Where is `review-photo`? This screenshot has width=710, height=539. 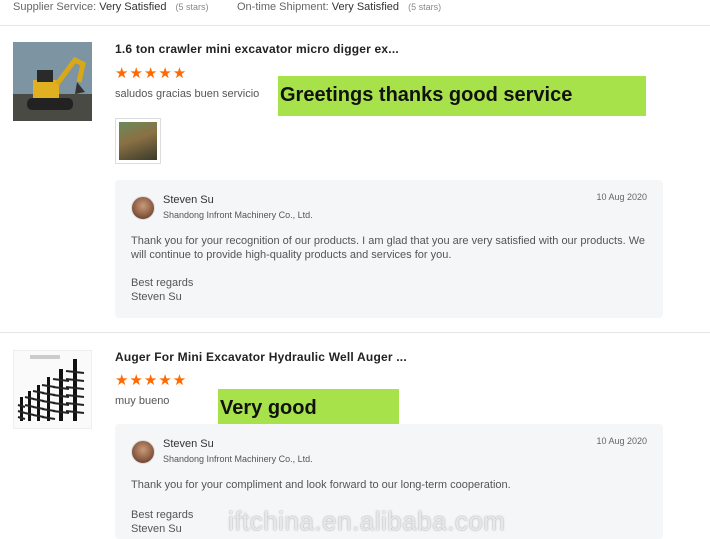
review-photo is located at coordinates (138, 141).